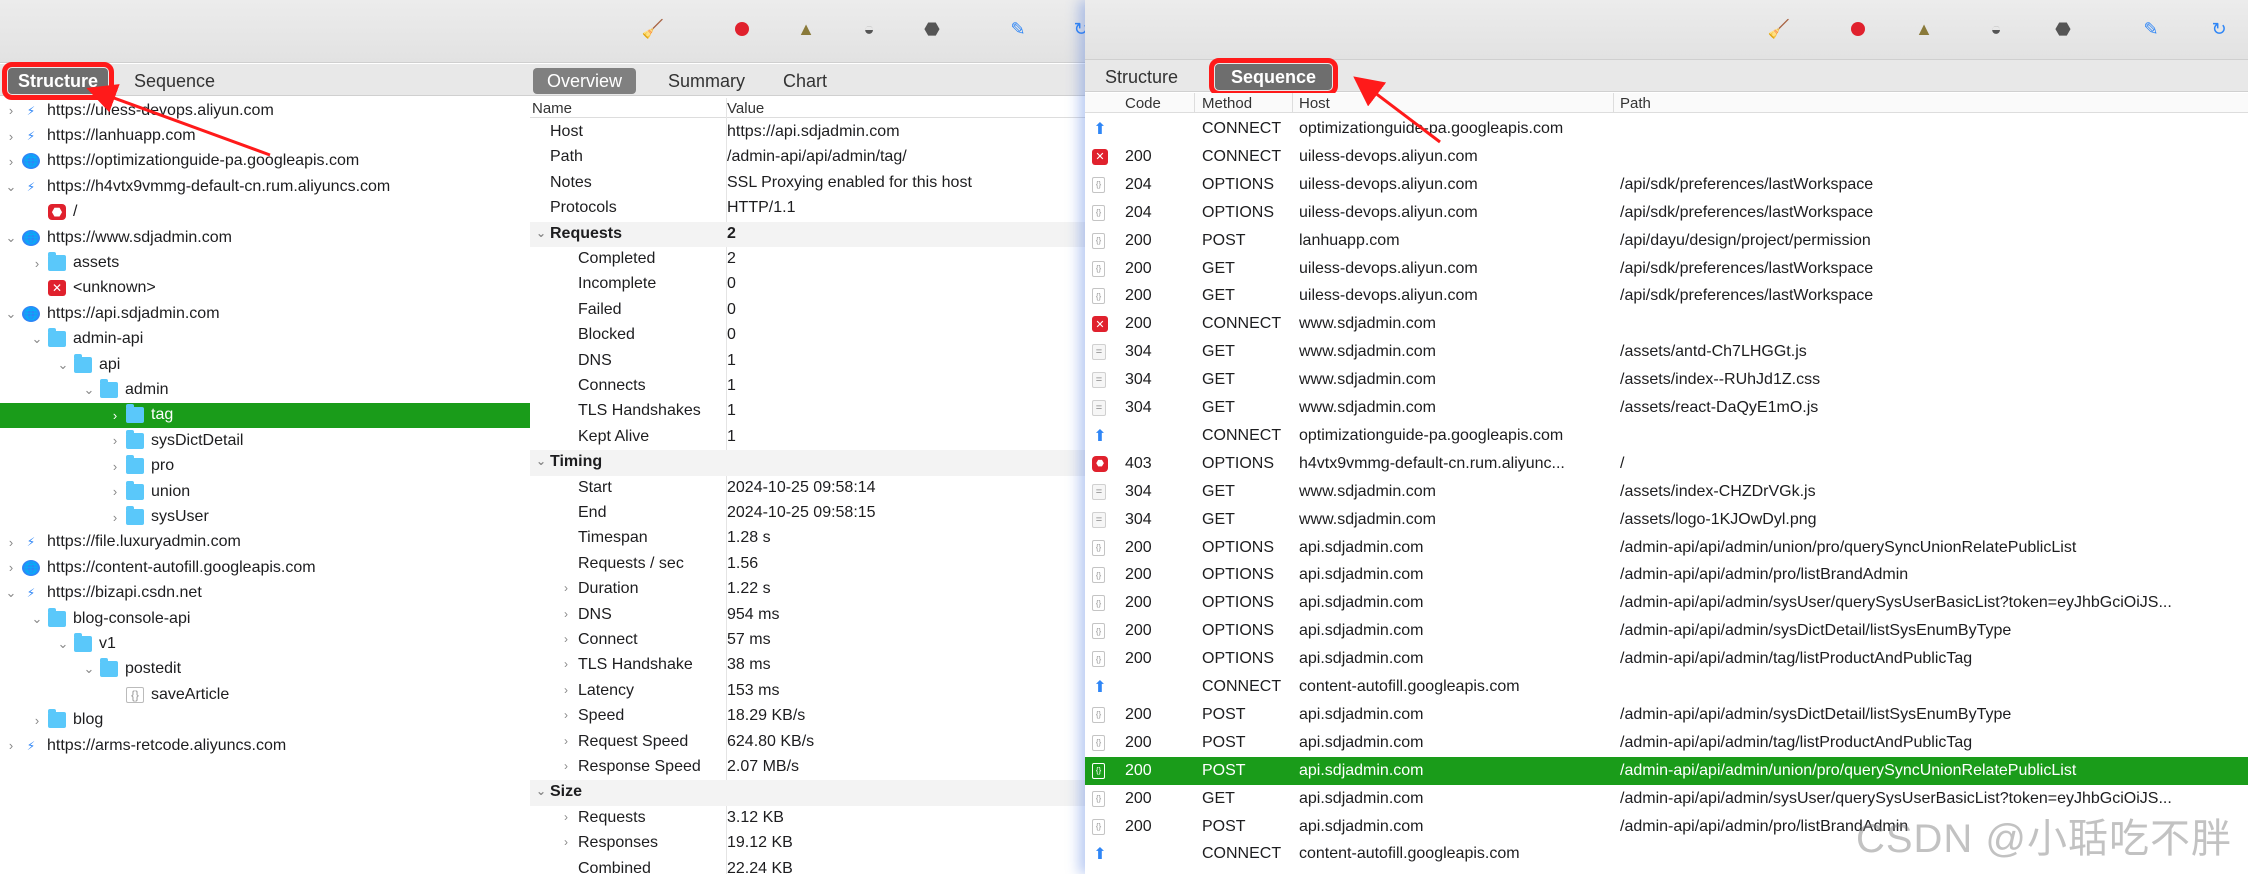  Describe the element at coordinates (265, 212) in the screenshot. I see `tree-node: ⬣ /` at that location.